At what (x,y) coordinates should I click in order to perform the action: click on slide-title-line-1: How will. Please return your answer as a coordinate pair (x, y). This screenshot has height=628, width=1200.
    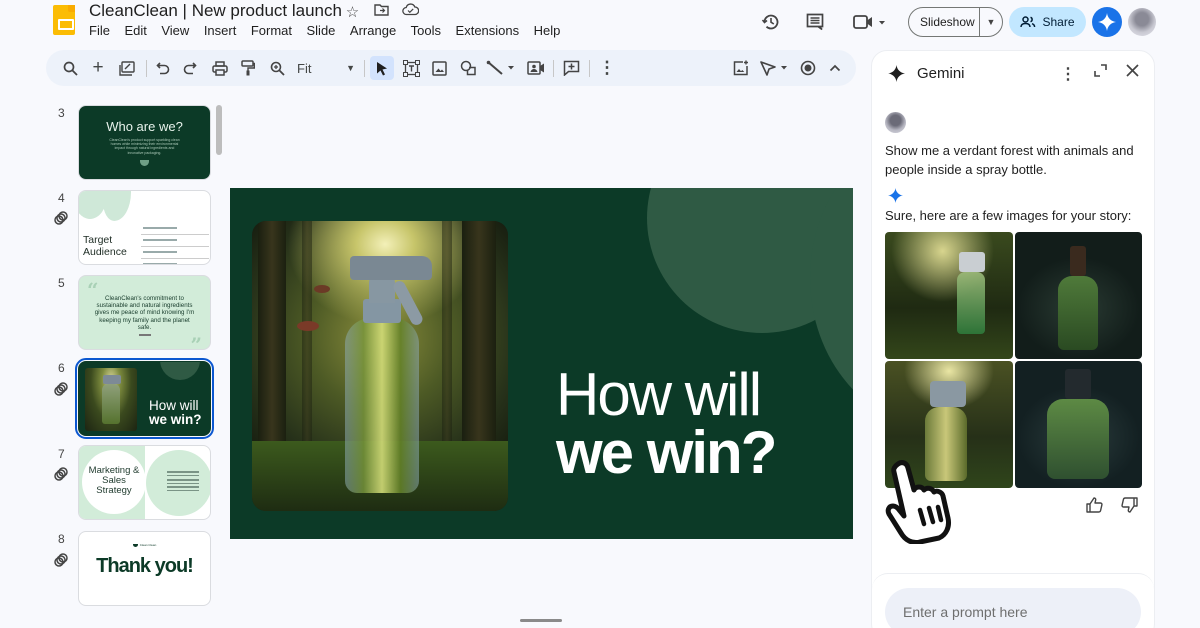
    Looking at the image, I should click on (665, 395).